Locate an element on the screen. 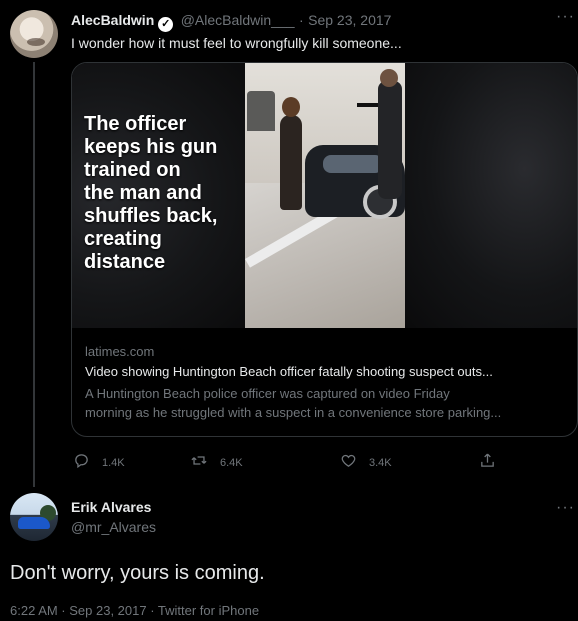 This screenshot has width=578, height=621. tweet-date: Sep 23, 2017 is located at coordinates (349, 20).